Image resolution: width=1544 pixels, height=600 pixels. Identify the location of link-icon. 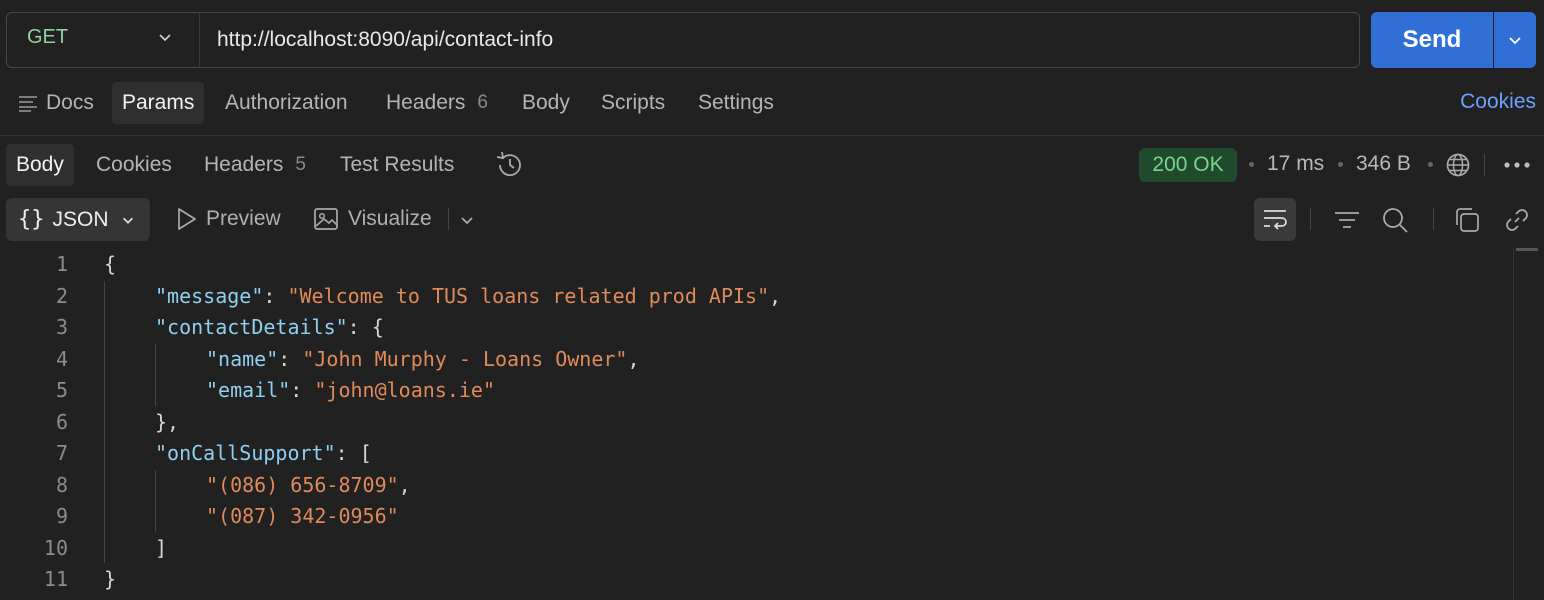
(1517, 220).